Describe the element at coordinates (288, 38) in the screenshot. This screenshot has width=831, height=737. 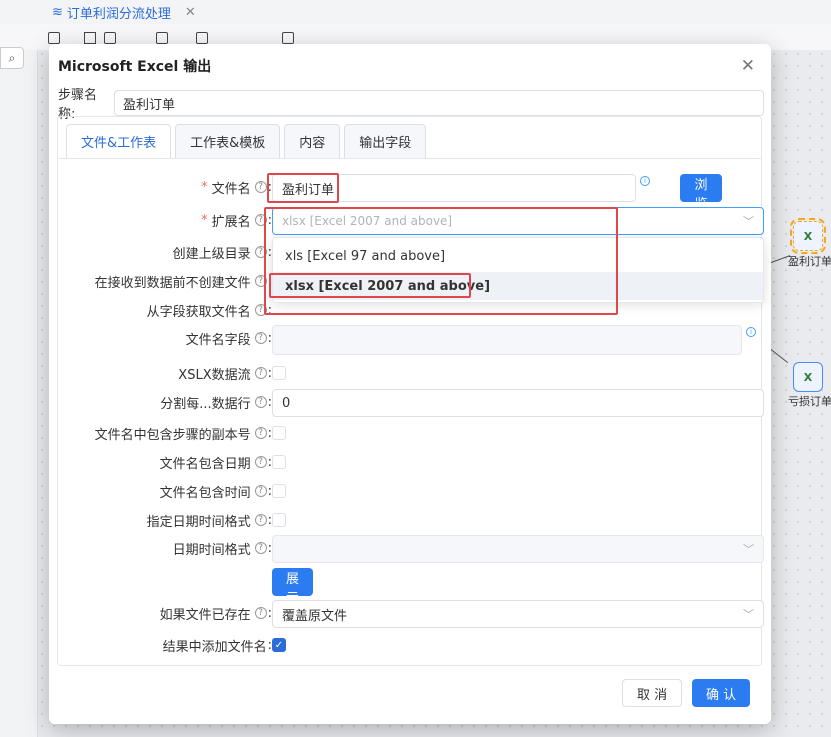
I see `settings-icon` at that location.